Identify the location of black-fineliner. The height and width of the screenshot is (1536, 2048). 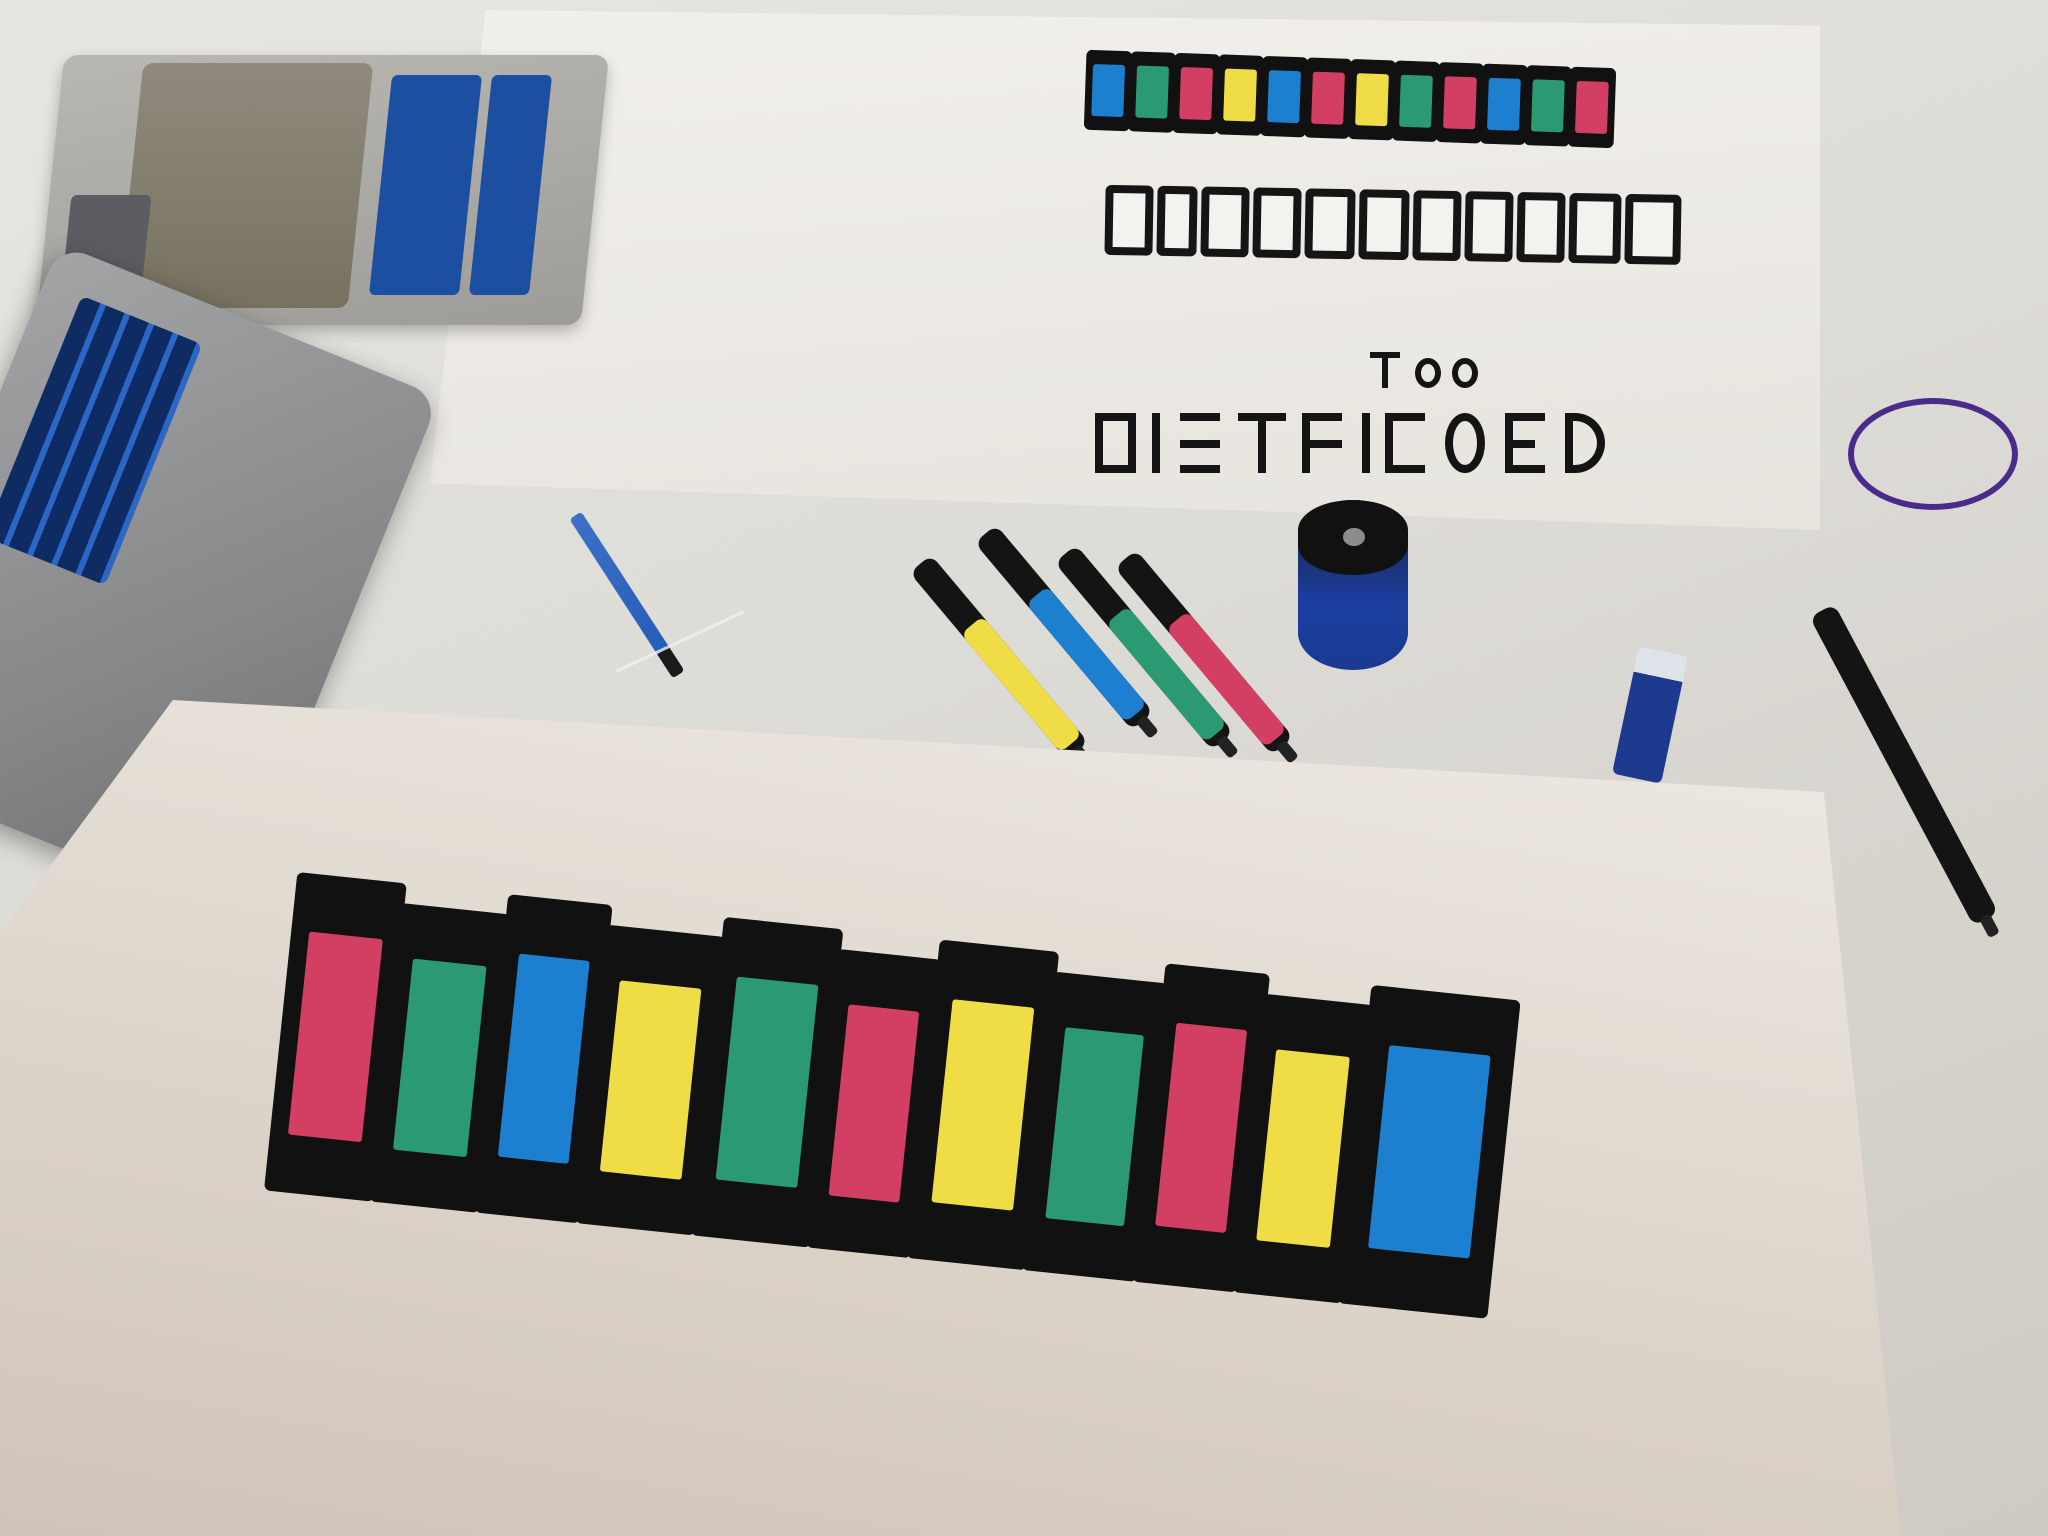
(1904, 771).